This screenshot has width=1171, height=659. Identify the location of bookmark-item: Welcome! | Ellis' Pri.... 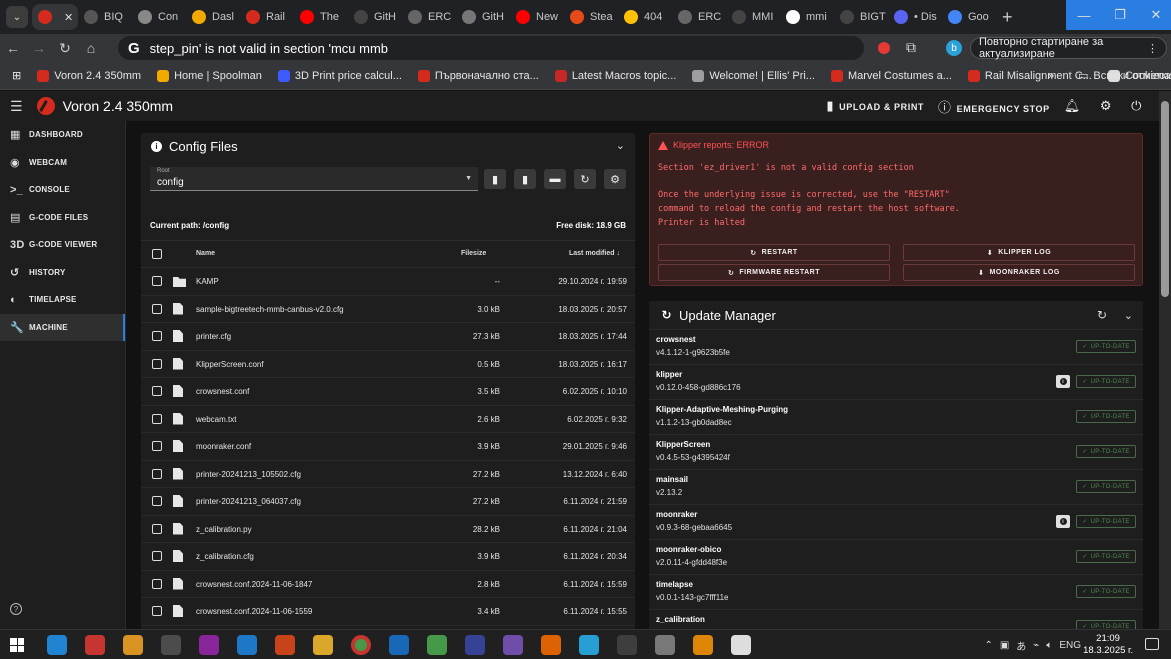
(753, 75).